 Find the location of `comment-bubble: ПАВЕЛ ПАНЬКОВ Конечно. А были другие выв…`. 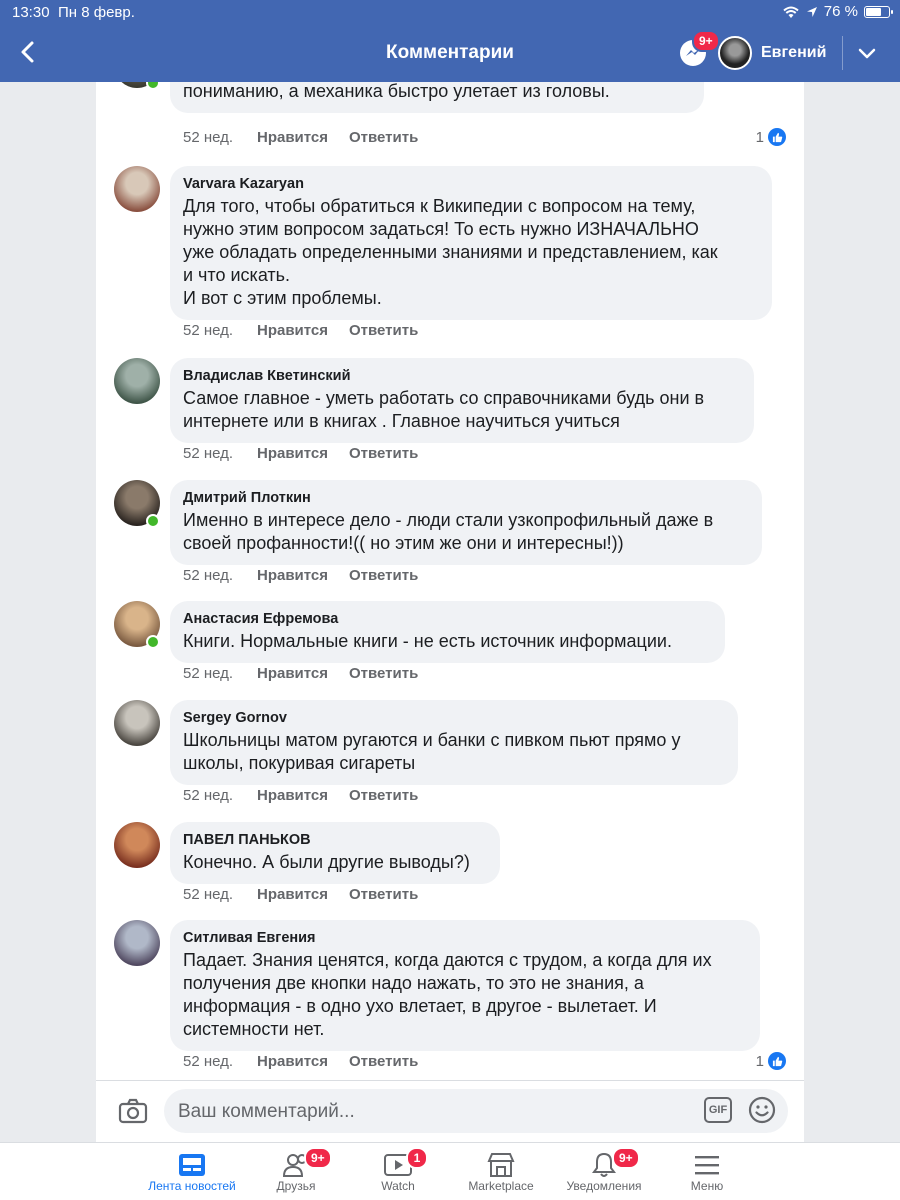

comment-bubble: ПАВЕЛ ПАНЬКОВ Конечно. А были другие выв… is located at coordinates (335, 853).